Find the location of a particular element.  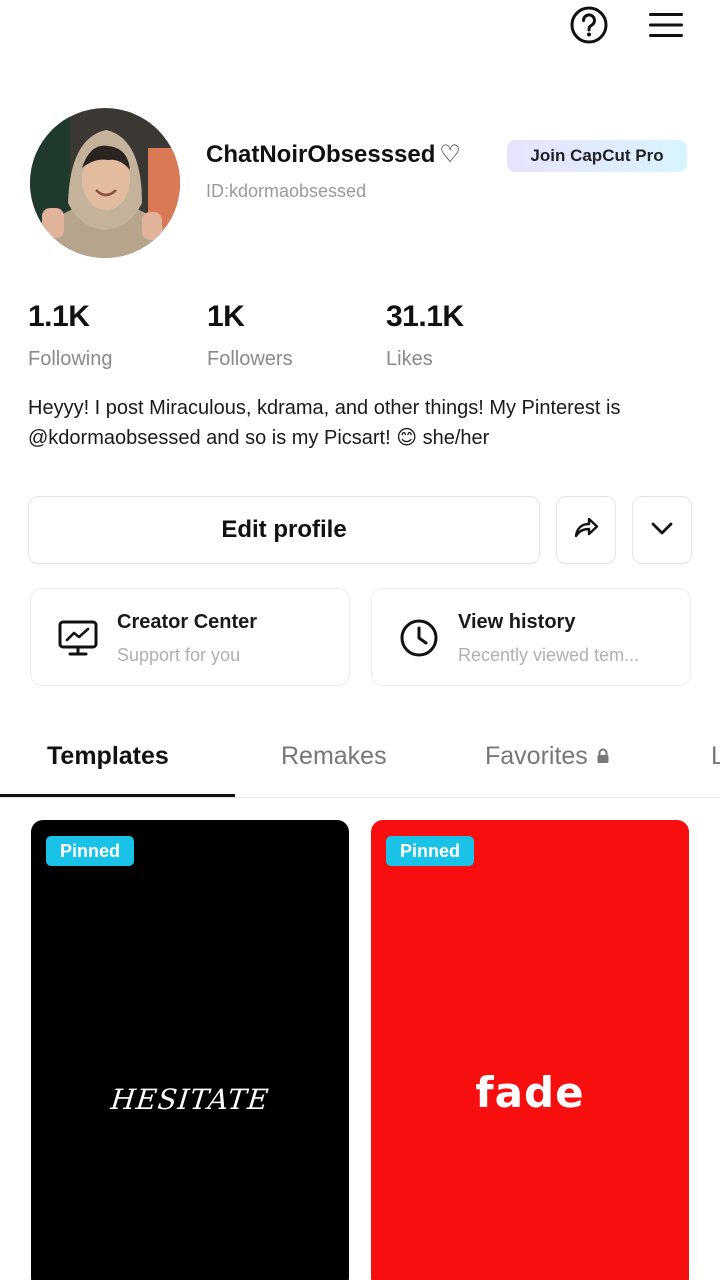

clock-icon is located at coordinates (419, 638).